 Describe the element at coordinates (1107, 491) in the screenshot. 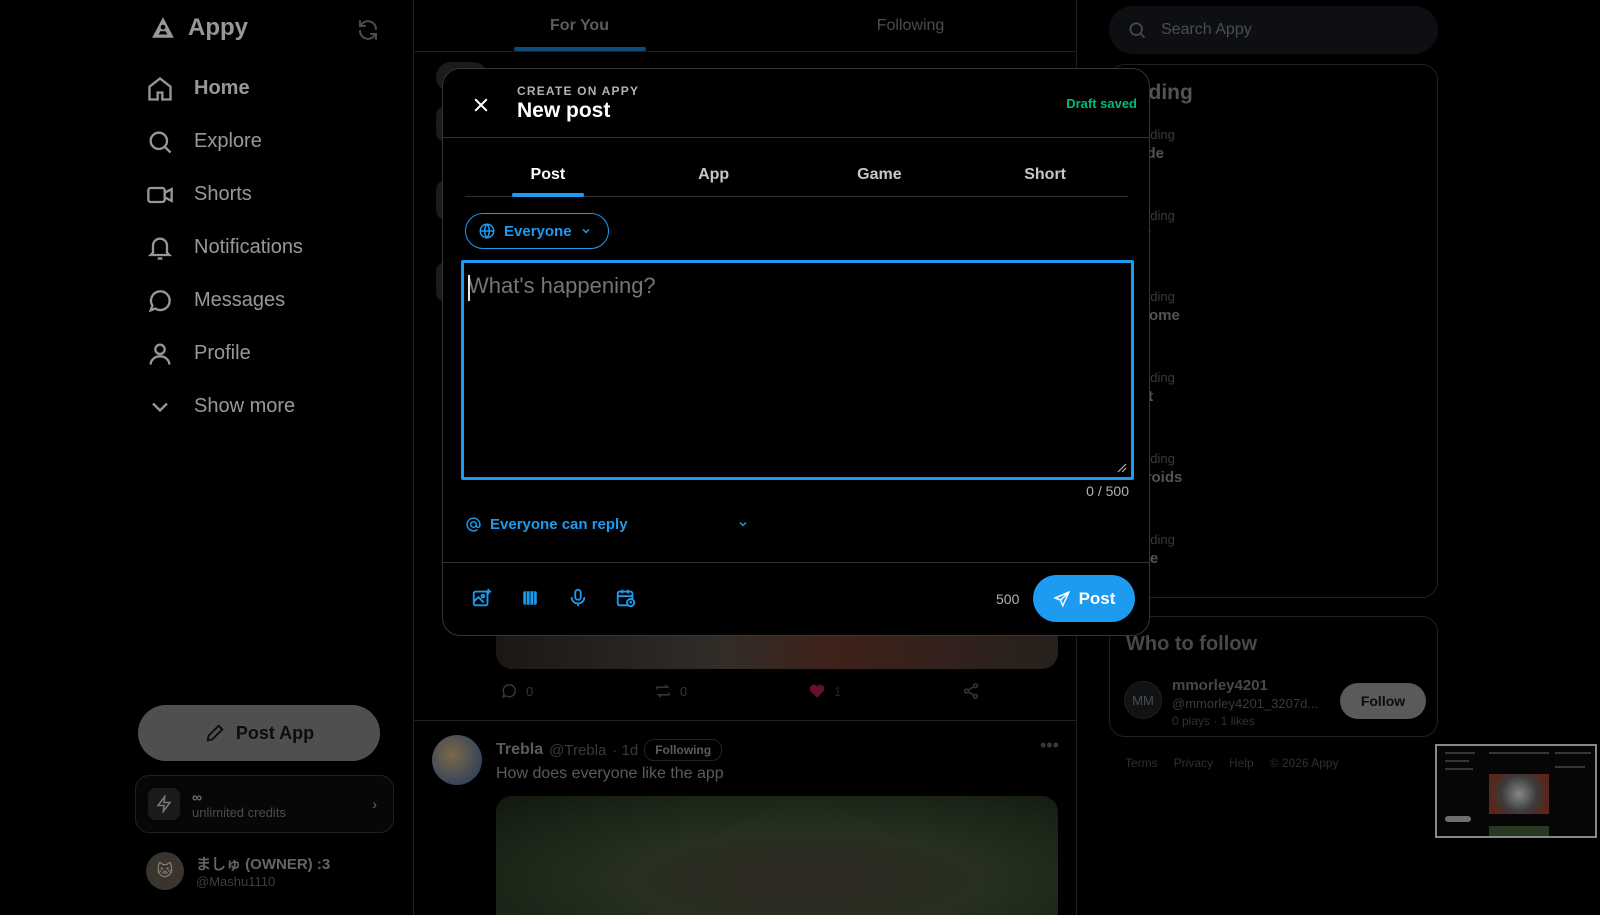

I see `character-counter: 0 / 500` at that location.